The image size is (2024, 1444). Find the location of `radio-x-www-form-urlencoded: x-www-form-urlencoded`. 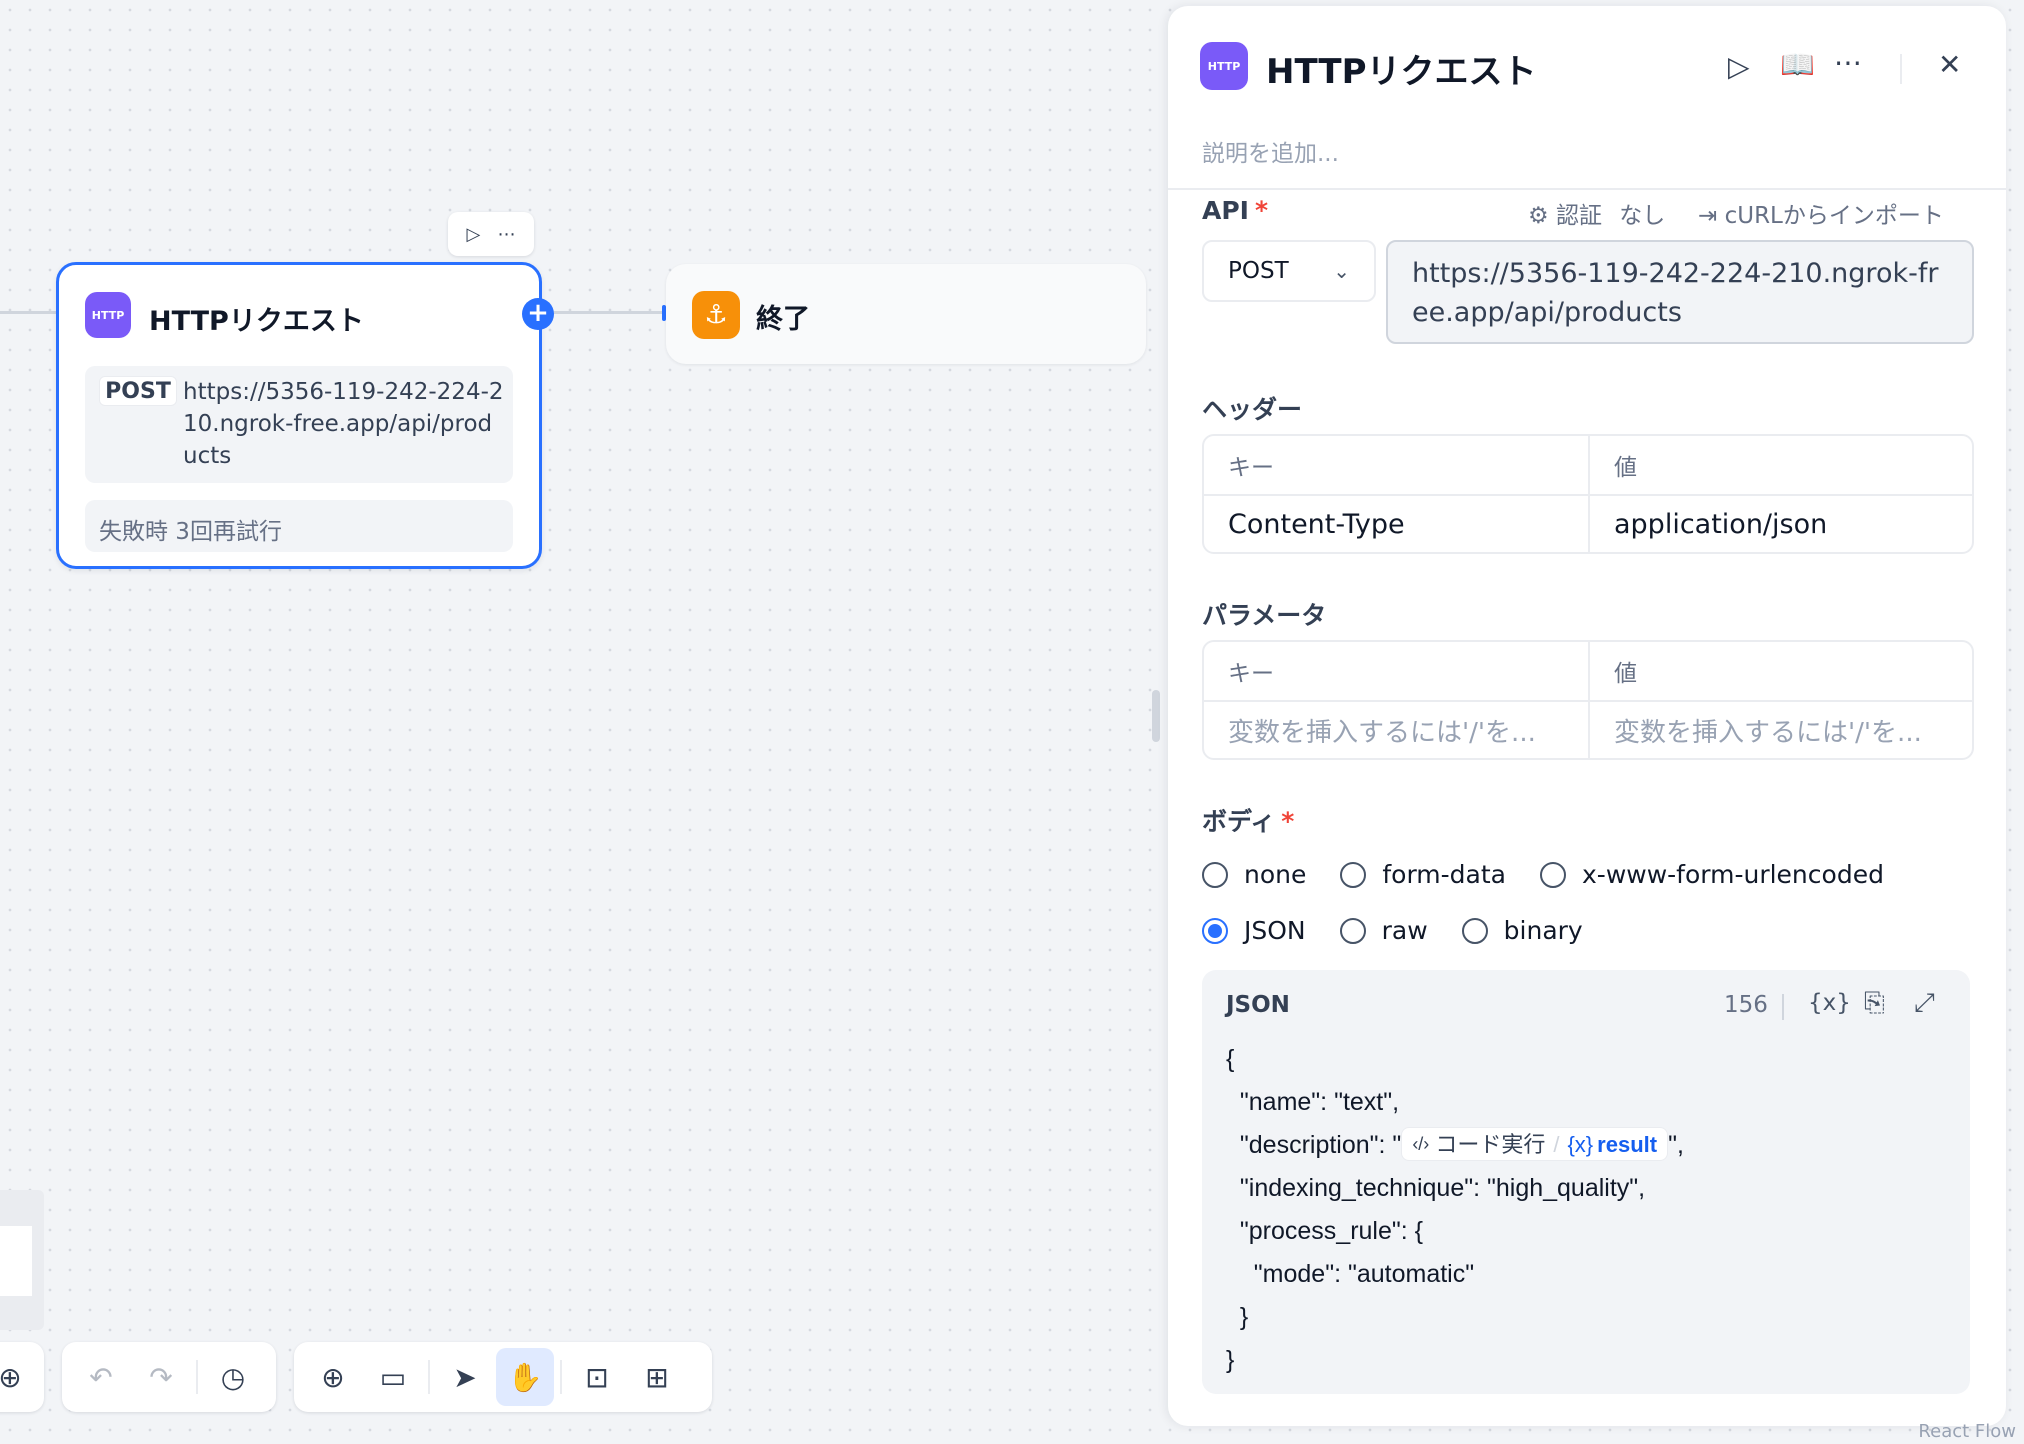

radio-x-www-form-urlencoded: x-www-form-urlencoded is located at coordinates (1712, 874).